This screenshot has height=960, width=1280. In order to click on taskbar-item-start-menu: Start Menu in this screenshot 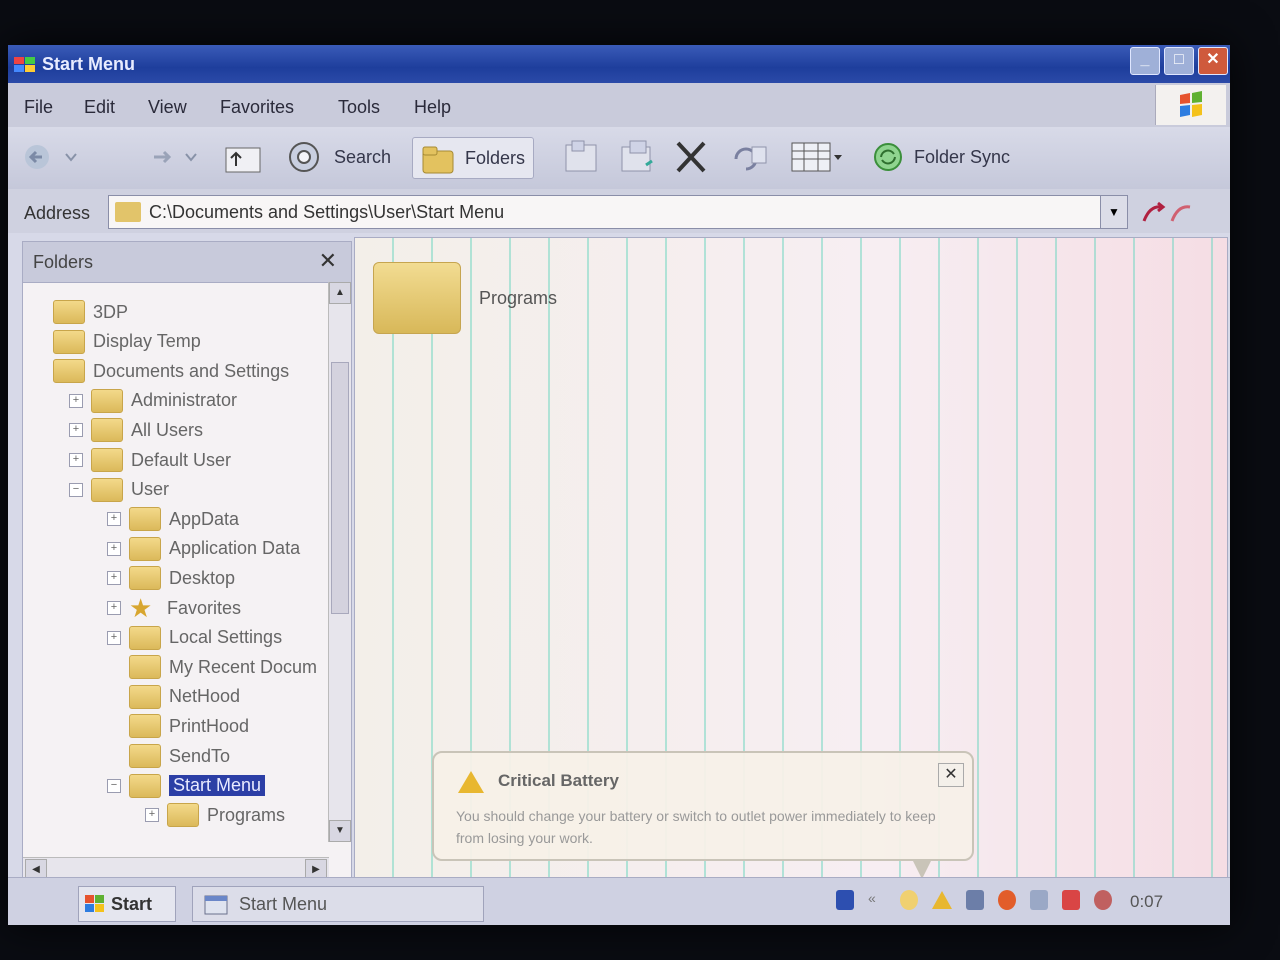, I will do `click(338, 904)`.